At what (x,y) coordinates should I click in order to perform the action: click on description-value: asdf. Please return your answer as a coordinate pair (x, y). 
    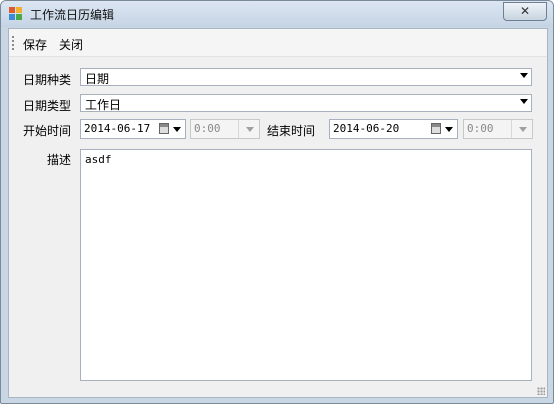
    Looking at the image, I should click on (98, 159).